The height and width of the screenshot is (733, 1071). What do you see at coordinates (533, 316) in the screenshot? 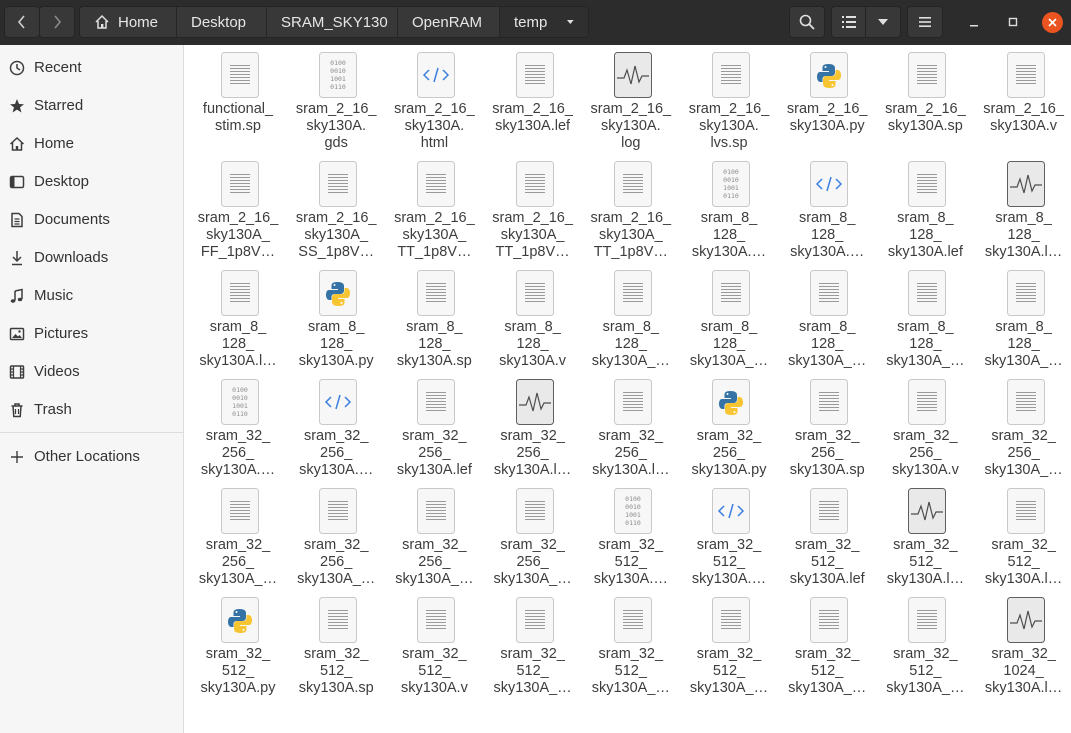
I see `file-item: sram_8_ 128_ sky130A.v` at bounding box center [533, 316].